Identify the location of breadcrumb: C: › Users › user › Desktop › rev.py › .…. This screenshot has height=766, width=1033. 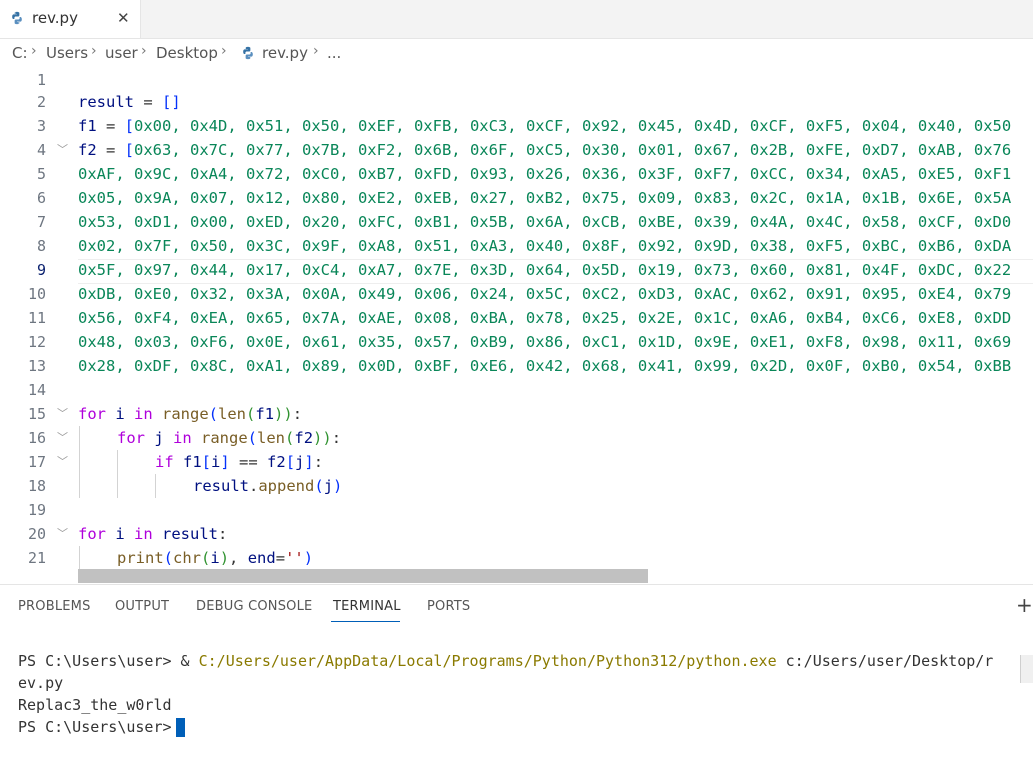
(516, 54).